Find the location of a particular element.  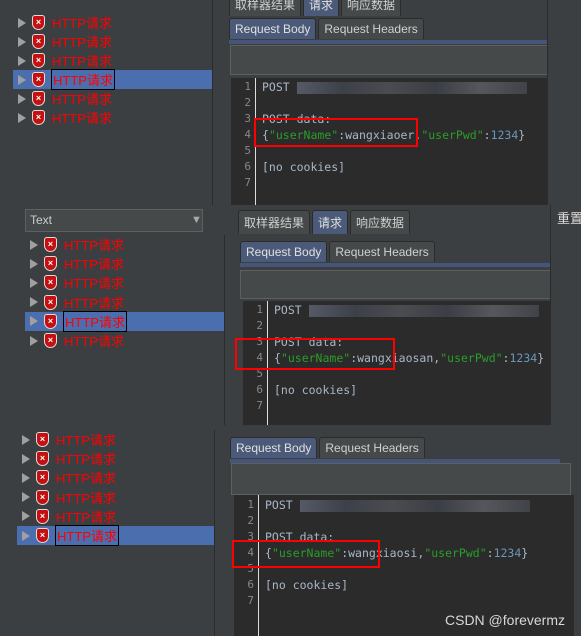

request-subtabs: Request Body Request Headers is located at coordinates (327, 447).